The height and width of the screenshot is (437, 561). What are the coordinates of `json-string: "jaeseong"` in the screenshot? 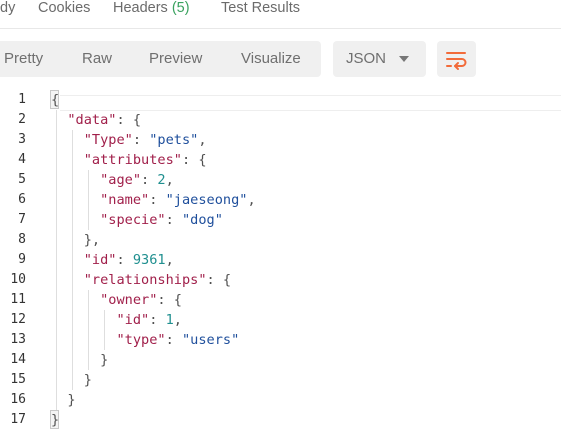 It's located at (206, 200).